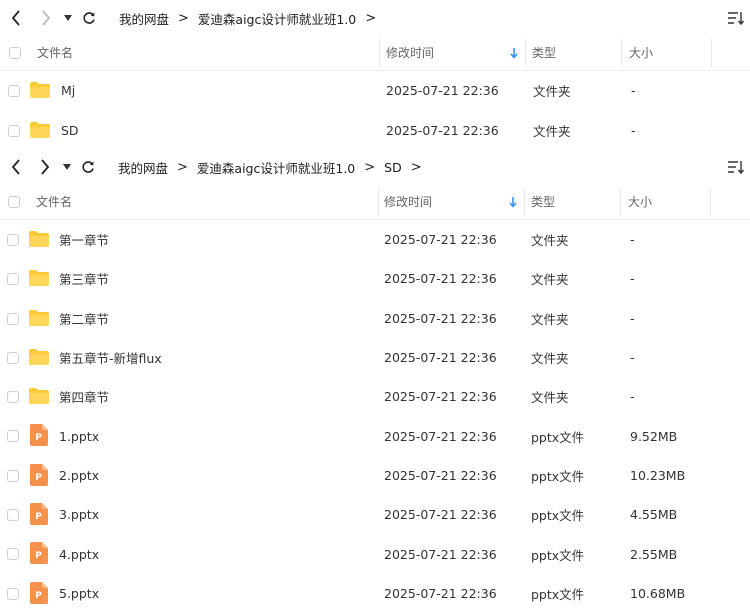 The image size is (750, 613). I want to click on file-name: 3.pptx, so click(79, 515).